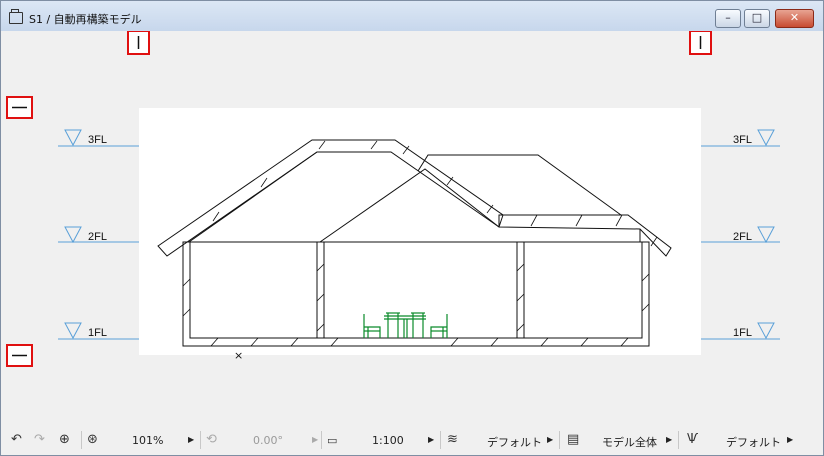 The width and height of the screenshot is (824, 456). What do you see at coordinates (753, 442) in the screenshot?
I see `dimension-value: デフォルト` at bounding box center [753, 442].